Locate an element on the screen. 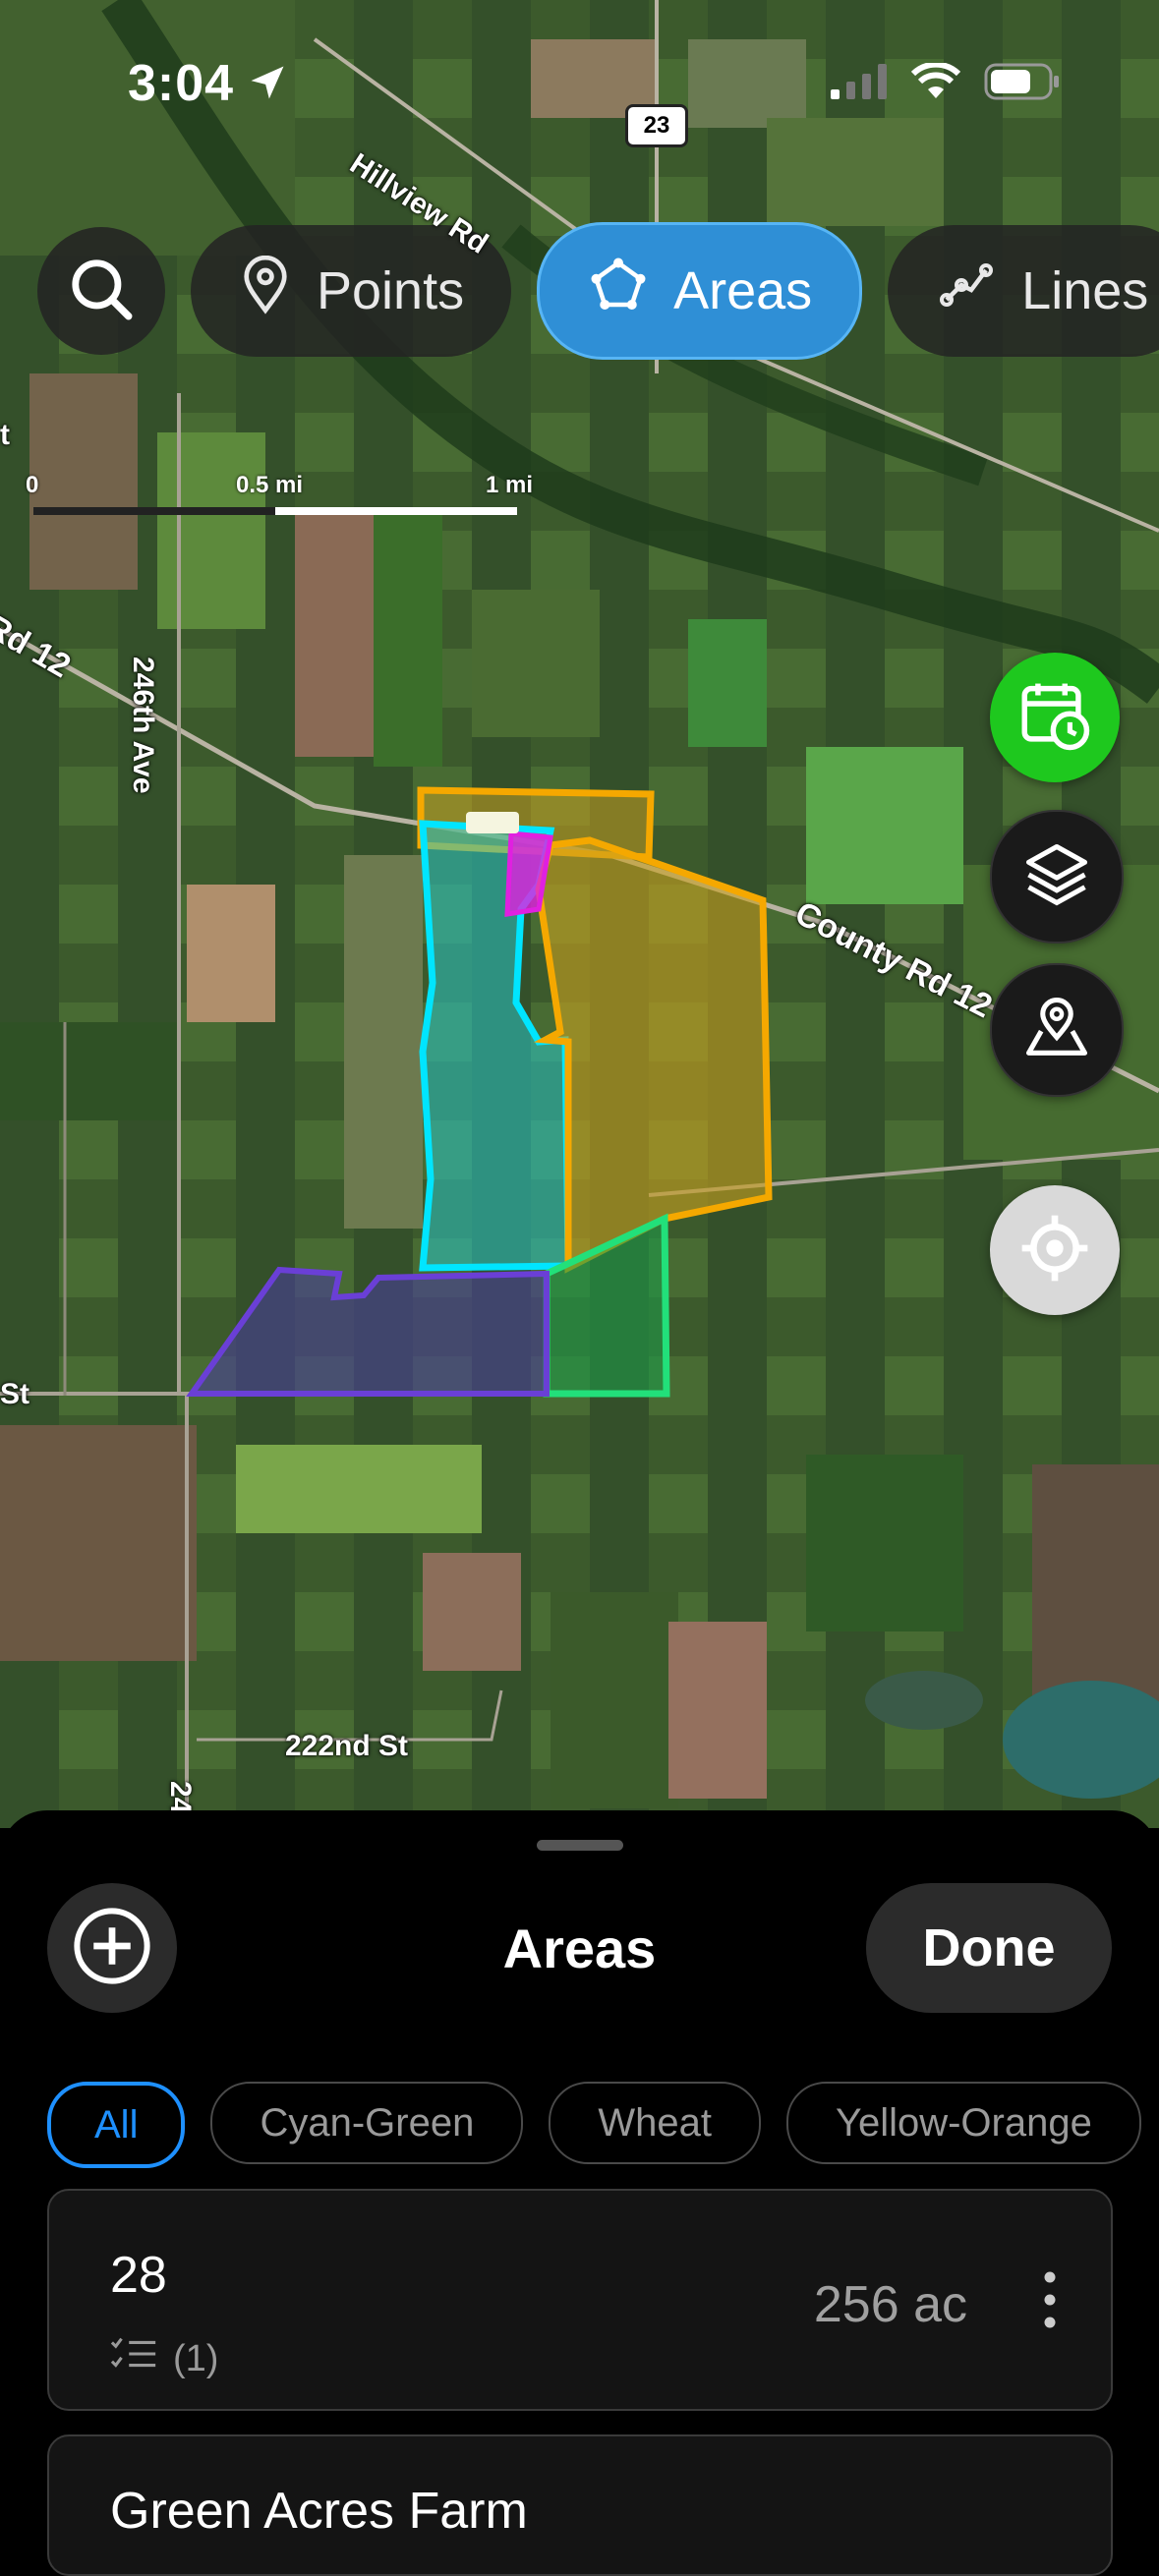 The width and height of the screenshot is (1159, 2576). checklist-icon is located at coordinates (134, 2359).